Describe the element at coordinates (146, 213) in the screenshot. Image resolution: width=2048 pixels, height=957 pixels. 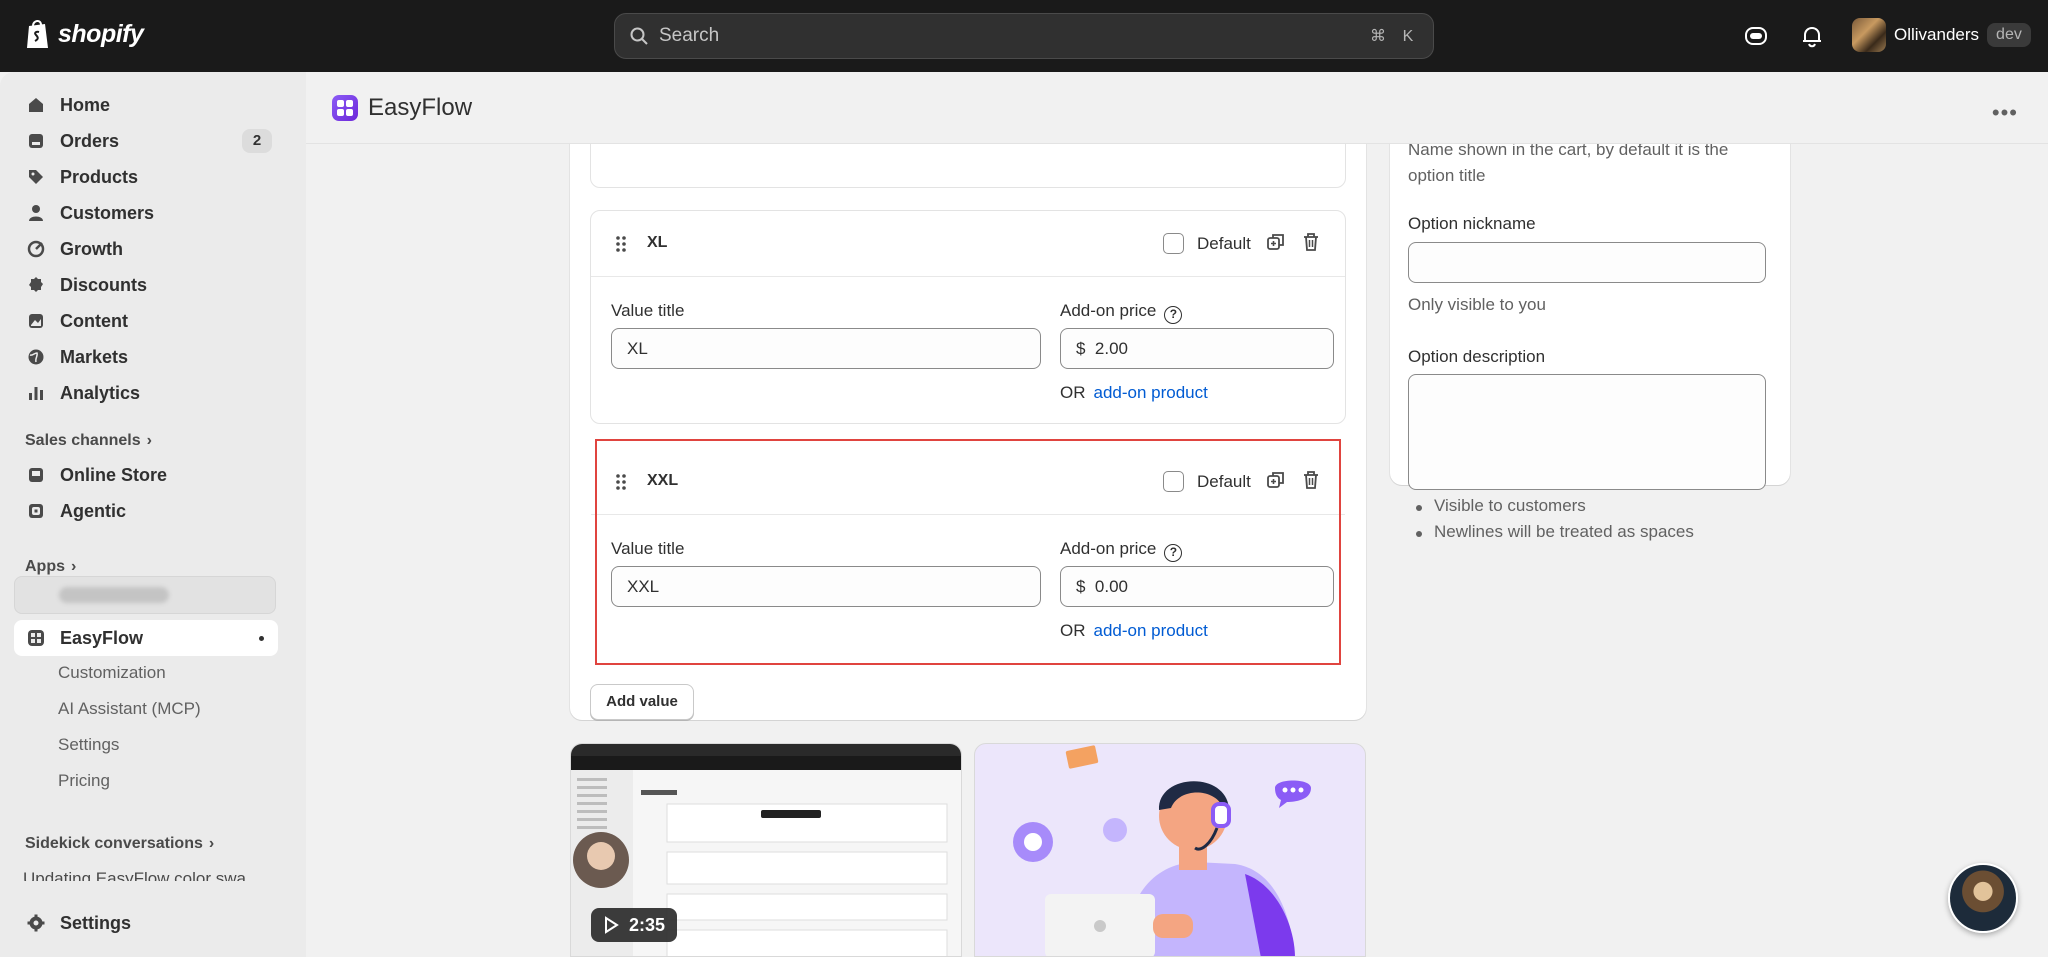
I see `sidebar-item-customers: Customers` at that location.